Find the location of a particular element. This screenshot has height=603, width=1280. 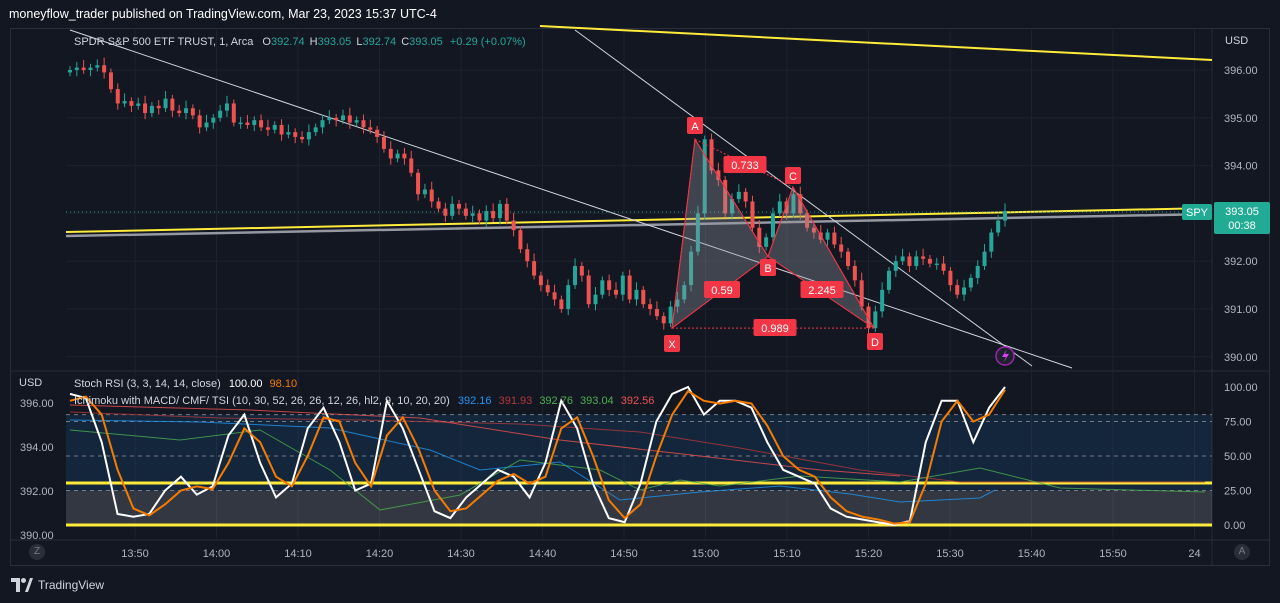

ichimoku-tick-label: 396.00 is located at coordinates (37, 404).